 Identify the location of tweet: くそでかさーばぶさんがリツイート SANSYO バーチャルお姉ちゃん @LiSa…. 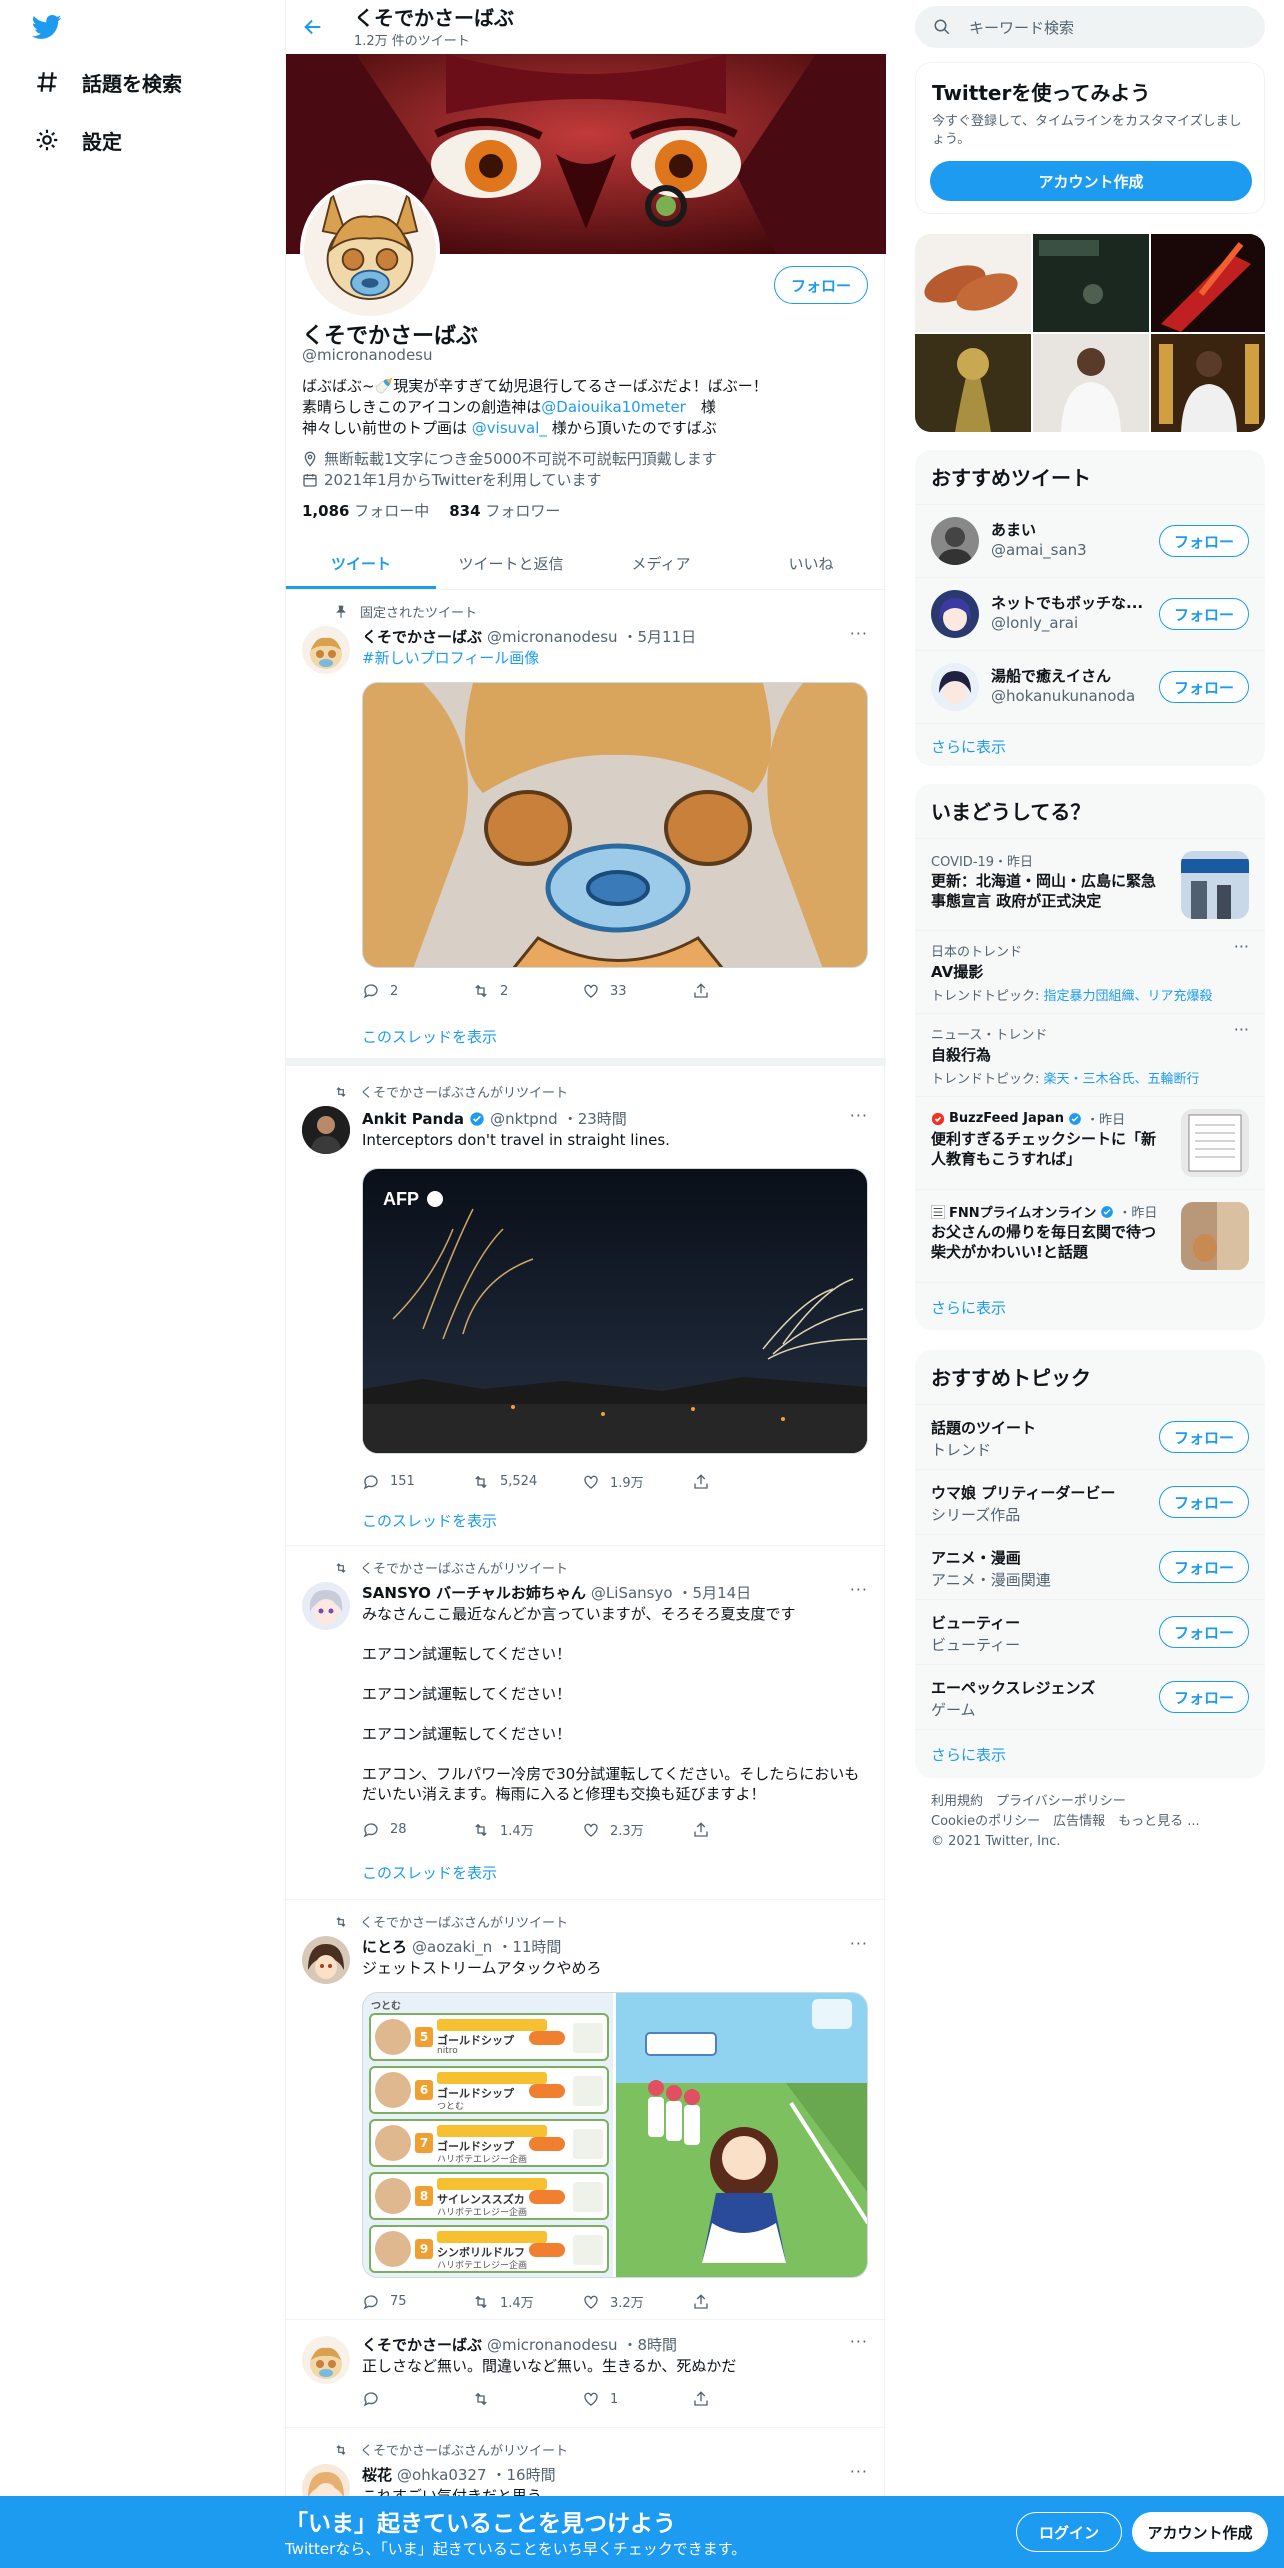
(586, 1723).